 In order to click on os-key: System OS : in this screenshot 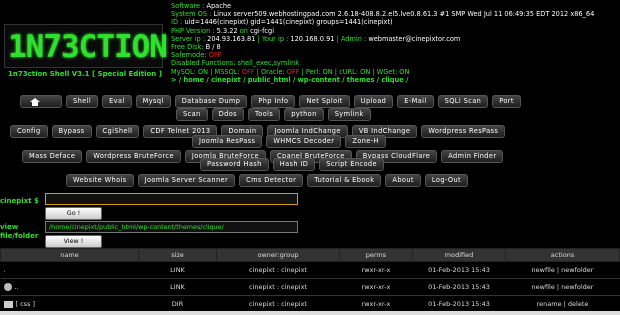, I will do `click(192, 14)`.